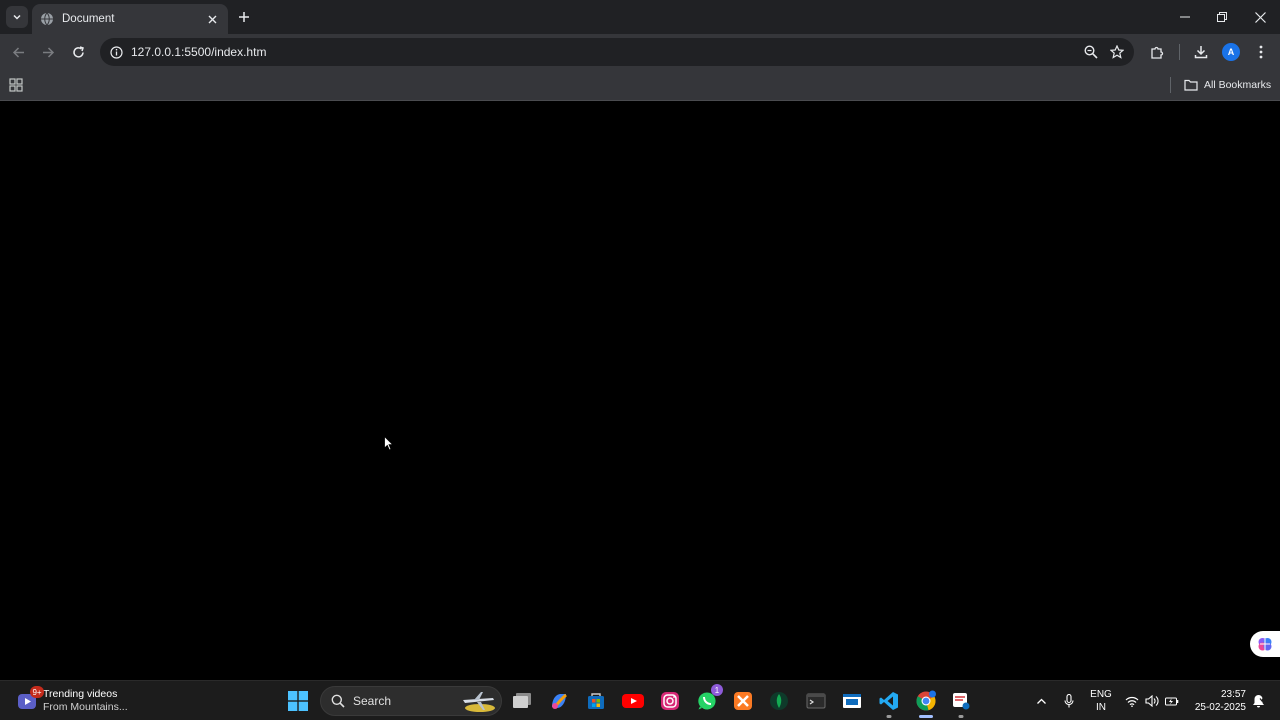  I want to click on reload-button, so click(78, 52).